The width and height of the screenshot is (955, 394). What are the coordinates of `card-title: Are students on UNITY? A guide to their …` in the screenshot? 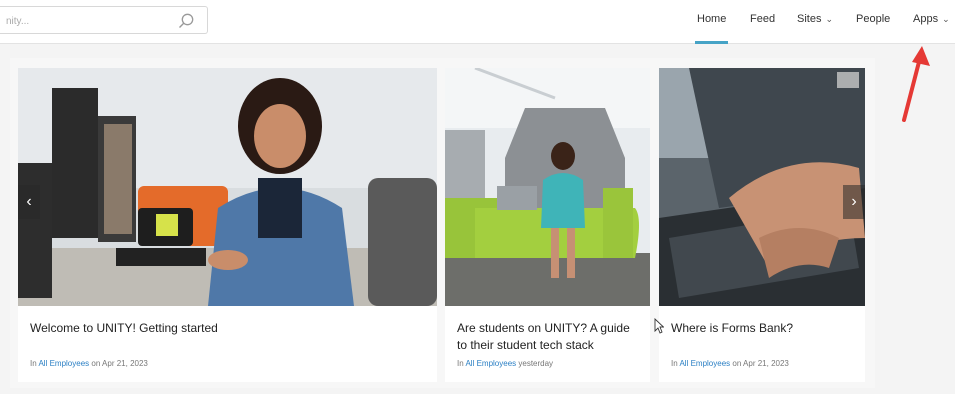 It's located at (547, 337).